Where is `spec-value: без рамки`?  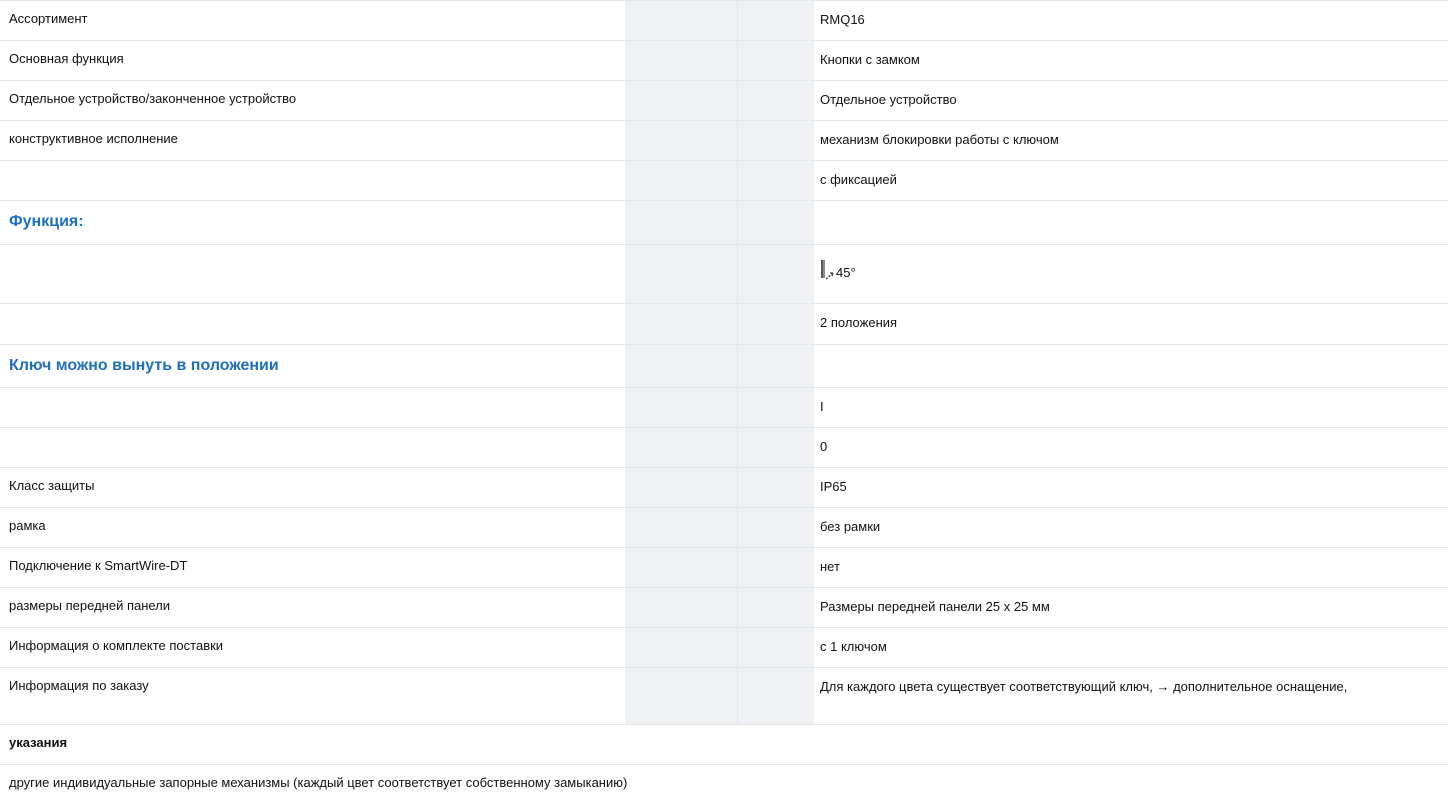 spec-value: без рамки is located at coordinates (850, 526).